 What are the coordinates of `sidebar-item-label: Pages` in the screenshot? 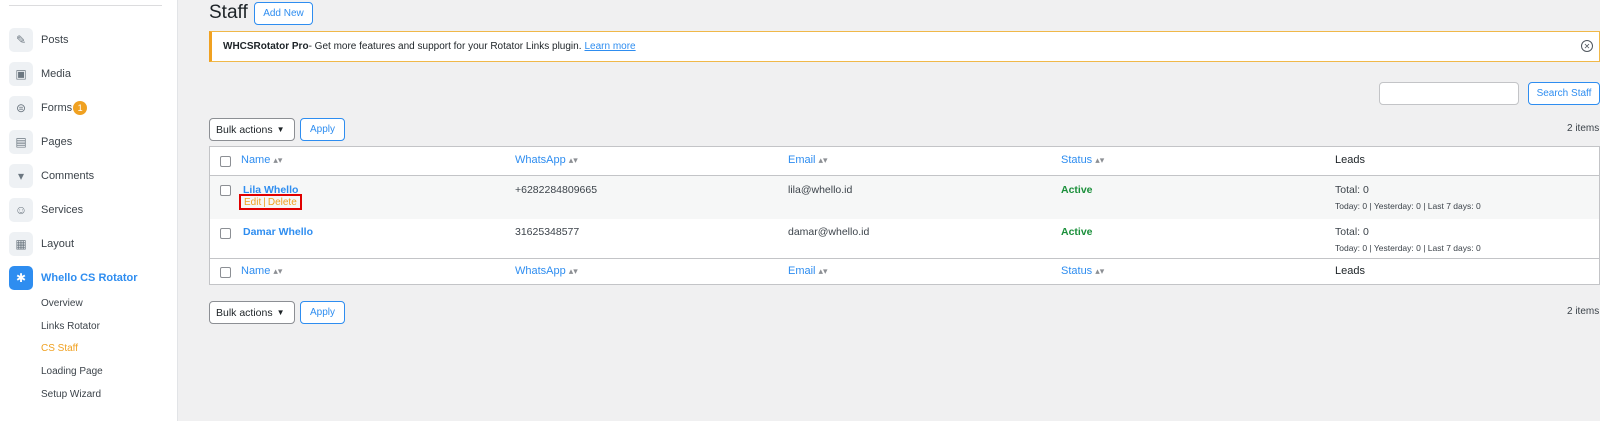 It's located at (57, 142).